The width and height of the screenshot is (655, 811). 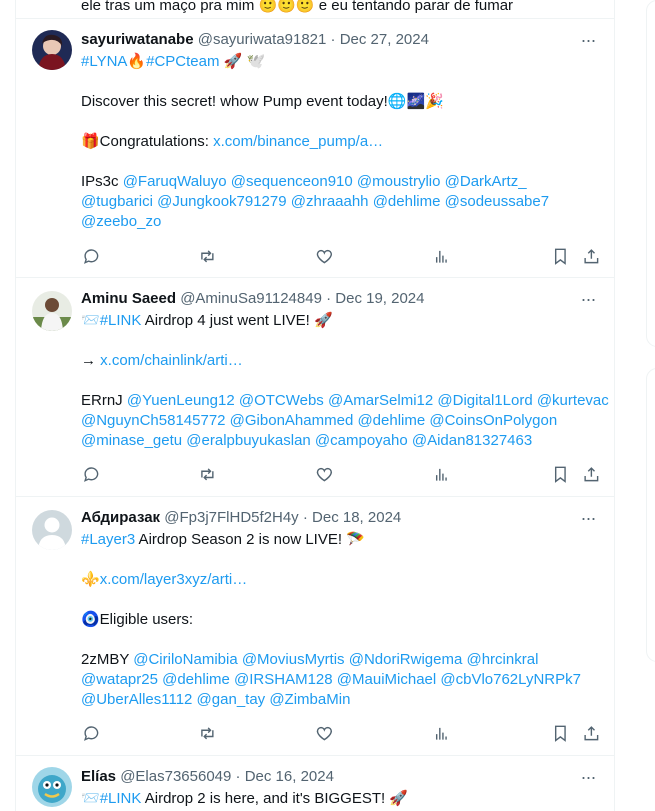 I want to click on tweet-date: Dec 18, 2024, so click(x=356, y=517).